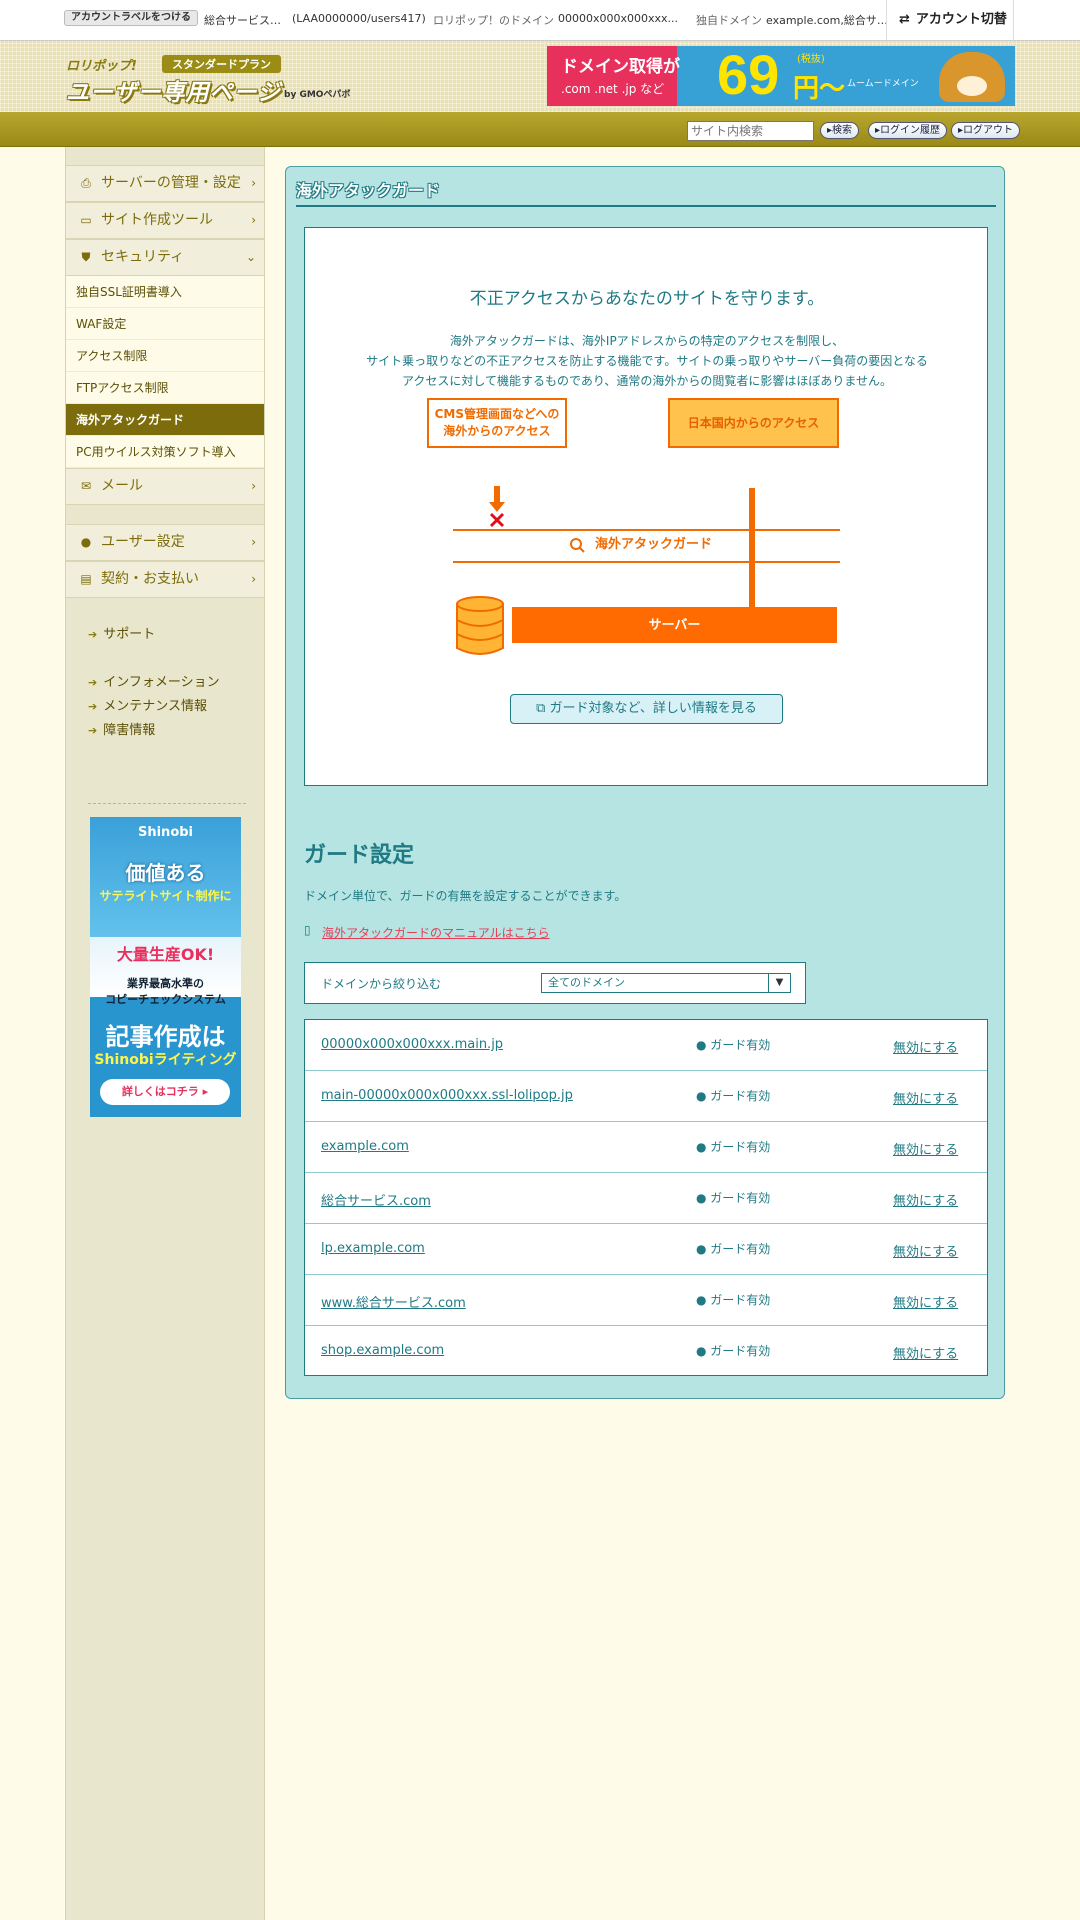 This screenshot has height=1920, width=1080. What do you see at coordinates (165, 257) in the screenshot?
I see `nav-security: ⛊ セキュリティ ⌄` at bounding box center [165, 257].